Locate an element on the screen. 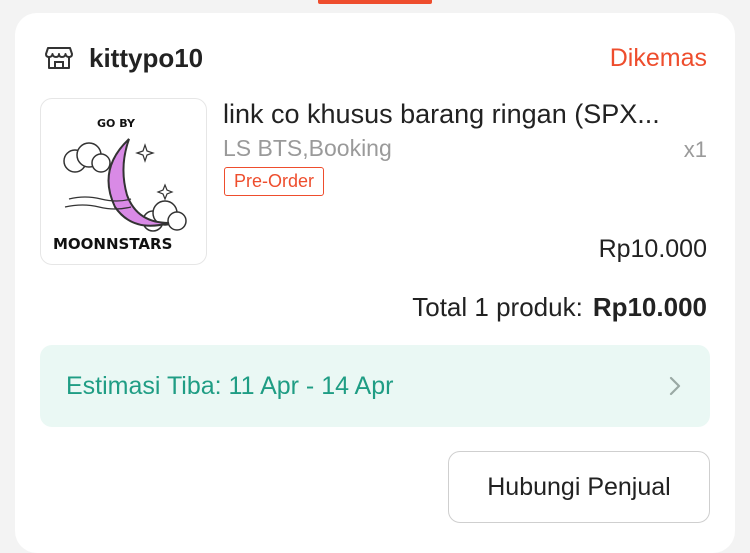 The height and width of the screenshot is (553, 750). shop-name: kittypo10 is located at coordinates (146, 58).